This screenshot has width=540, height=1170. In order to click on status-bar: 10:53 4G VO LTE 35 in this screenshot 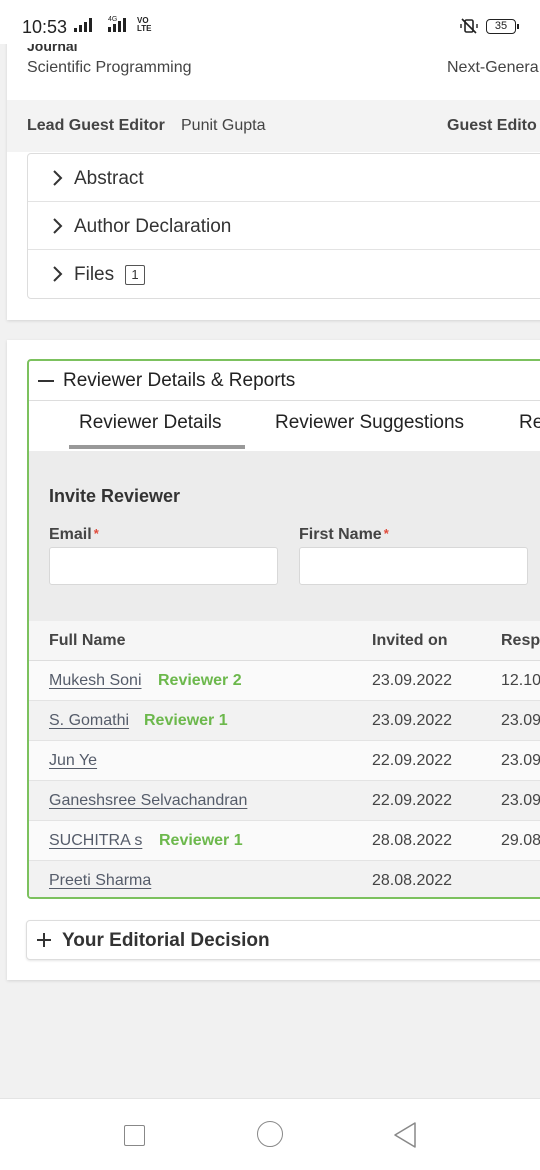, I will do `click(270, 22)`.